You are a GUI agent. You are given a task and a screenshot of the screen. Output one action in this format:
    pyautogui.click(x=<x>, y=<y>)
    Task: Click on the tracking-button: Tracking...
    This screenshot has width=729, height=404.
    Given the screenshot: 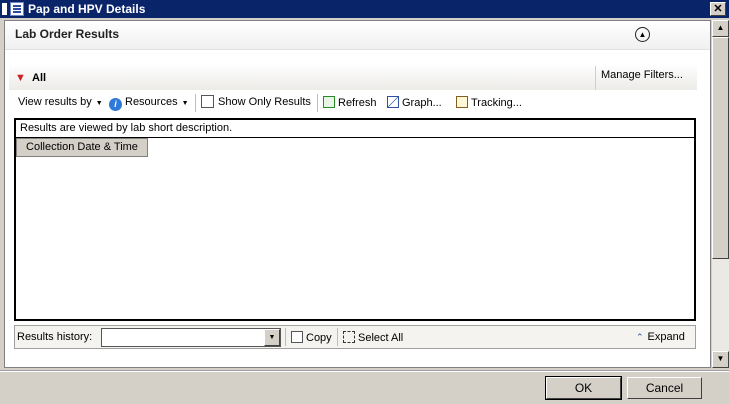 What is the action you would take?
    pyautogui.click(x=489, y=102)
    